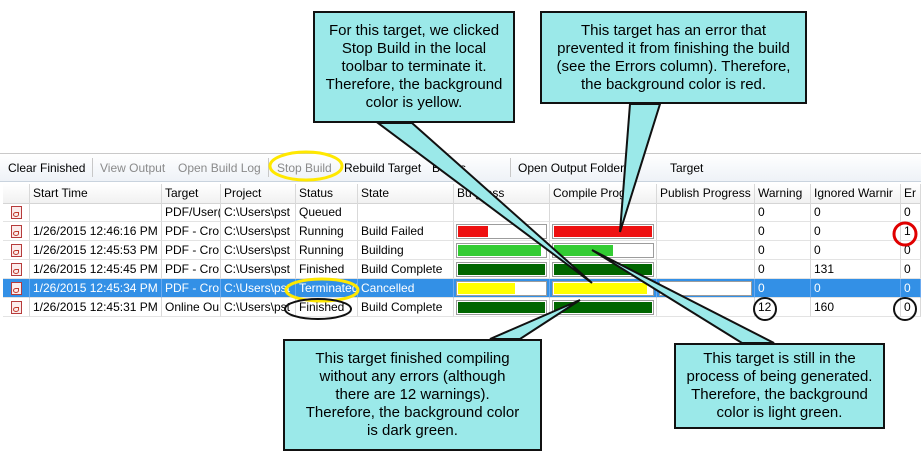 This screenshot has width=921, height=471. I want to click on callout-pointer-red, so click(640, 168).